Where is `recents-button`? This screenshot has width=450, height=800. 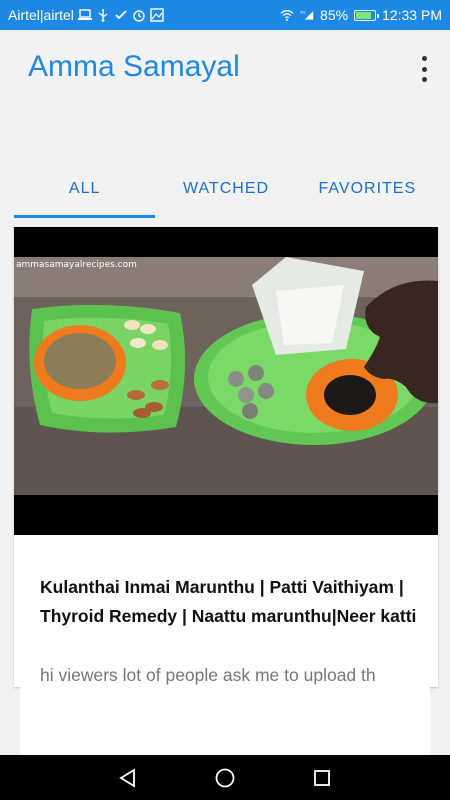
recents-button is located at coordinates (322, 778).